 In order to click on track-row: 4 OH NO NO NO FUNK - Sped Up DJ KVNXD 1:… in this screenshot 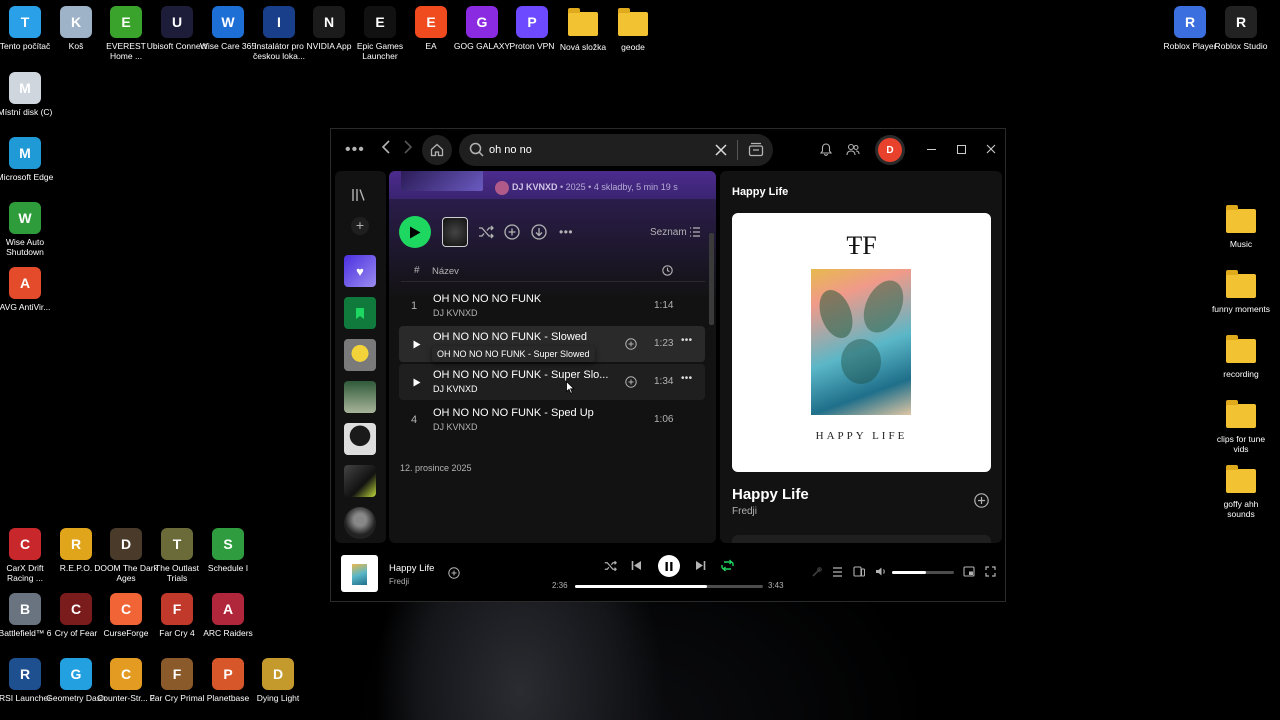, I will do `click(552, 420)`.